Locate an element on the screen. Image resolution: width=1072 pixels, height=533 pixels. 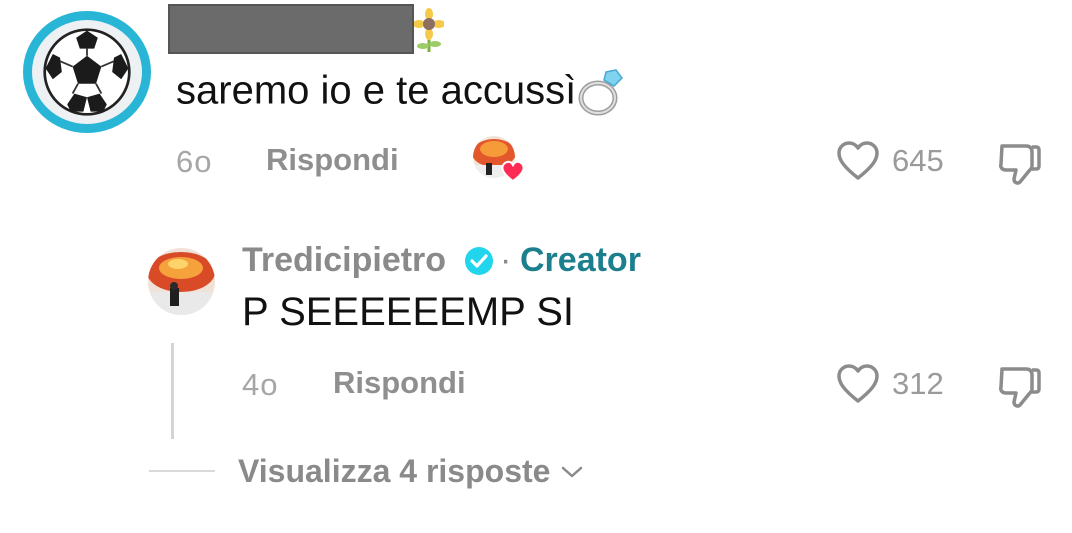
view-replies-button: Visualizza 4 risposte is located at coordinates (411, 471).